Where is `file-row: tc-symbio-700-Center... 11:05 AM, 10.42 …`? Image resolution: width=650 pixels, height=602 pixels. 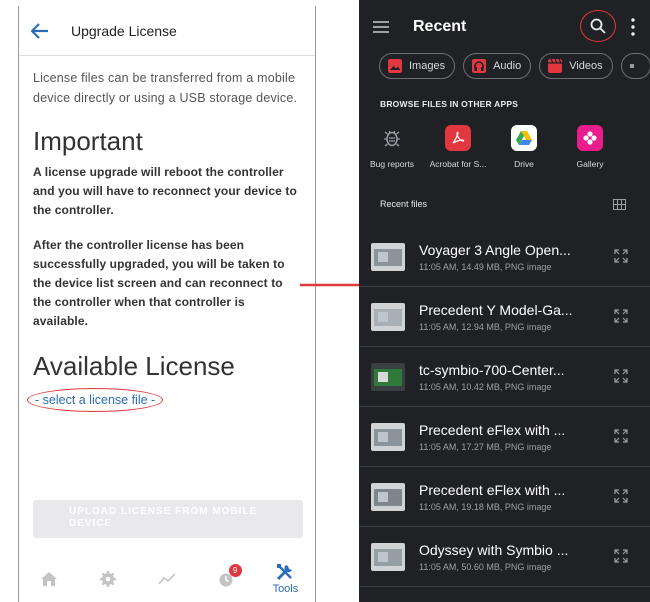 file-row: tc-symbio-700-Center... 11:05 AM, 10.42 … is located at coordinates (504, 377).